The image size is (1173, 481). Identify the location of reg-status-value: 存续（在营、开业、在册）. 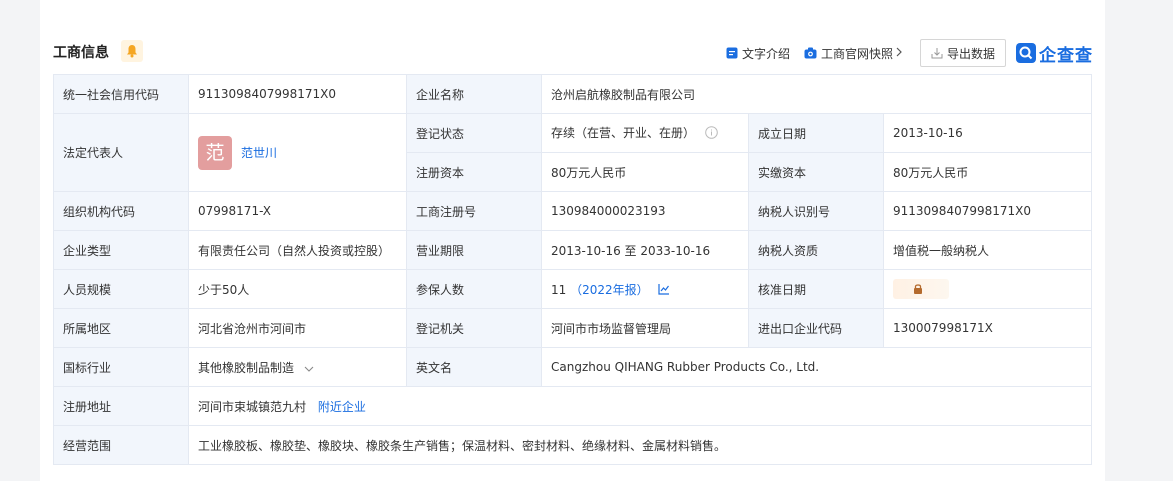
(623, 133).